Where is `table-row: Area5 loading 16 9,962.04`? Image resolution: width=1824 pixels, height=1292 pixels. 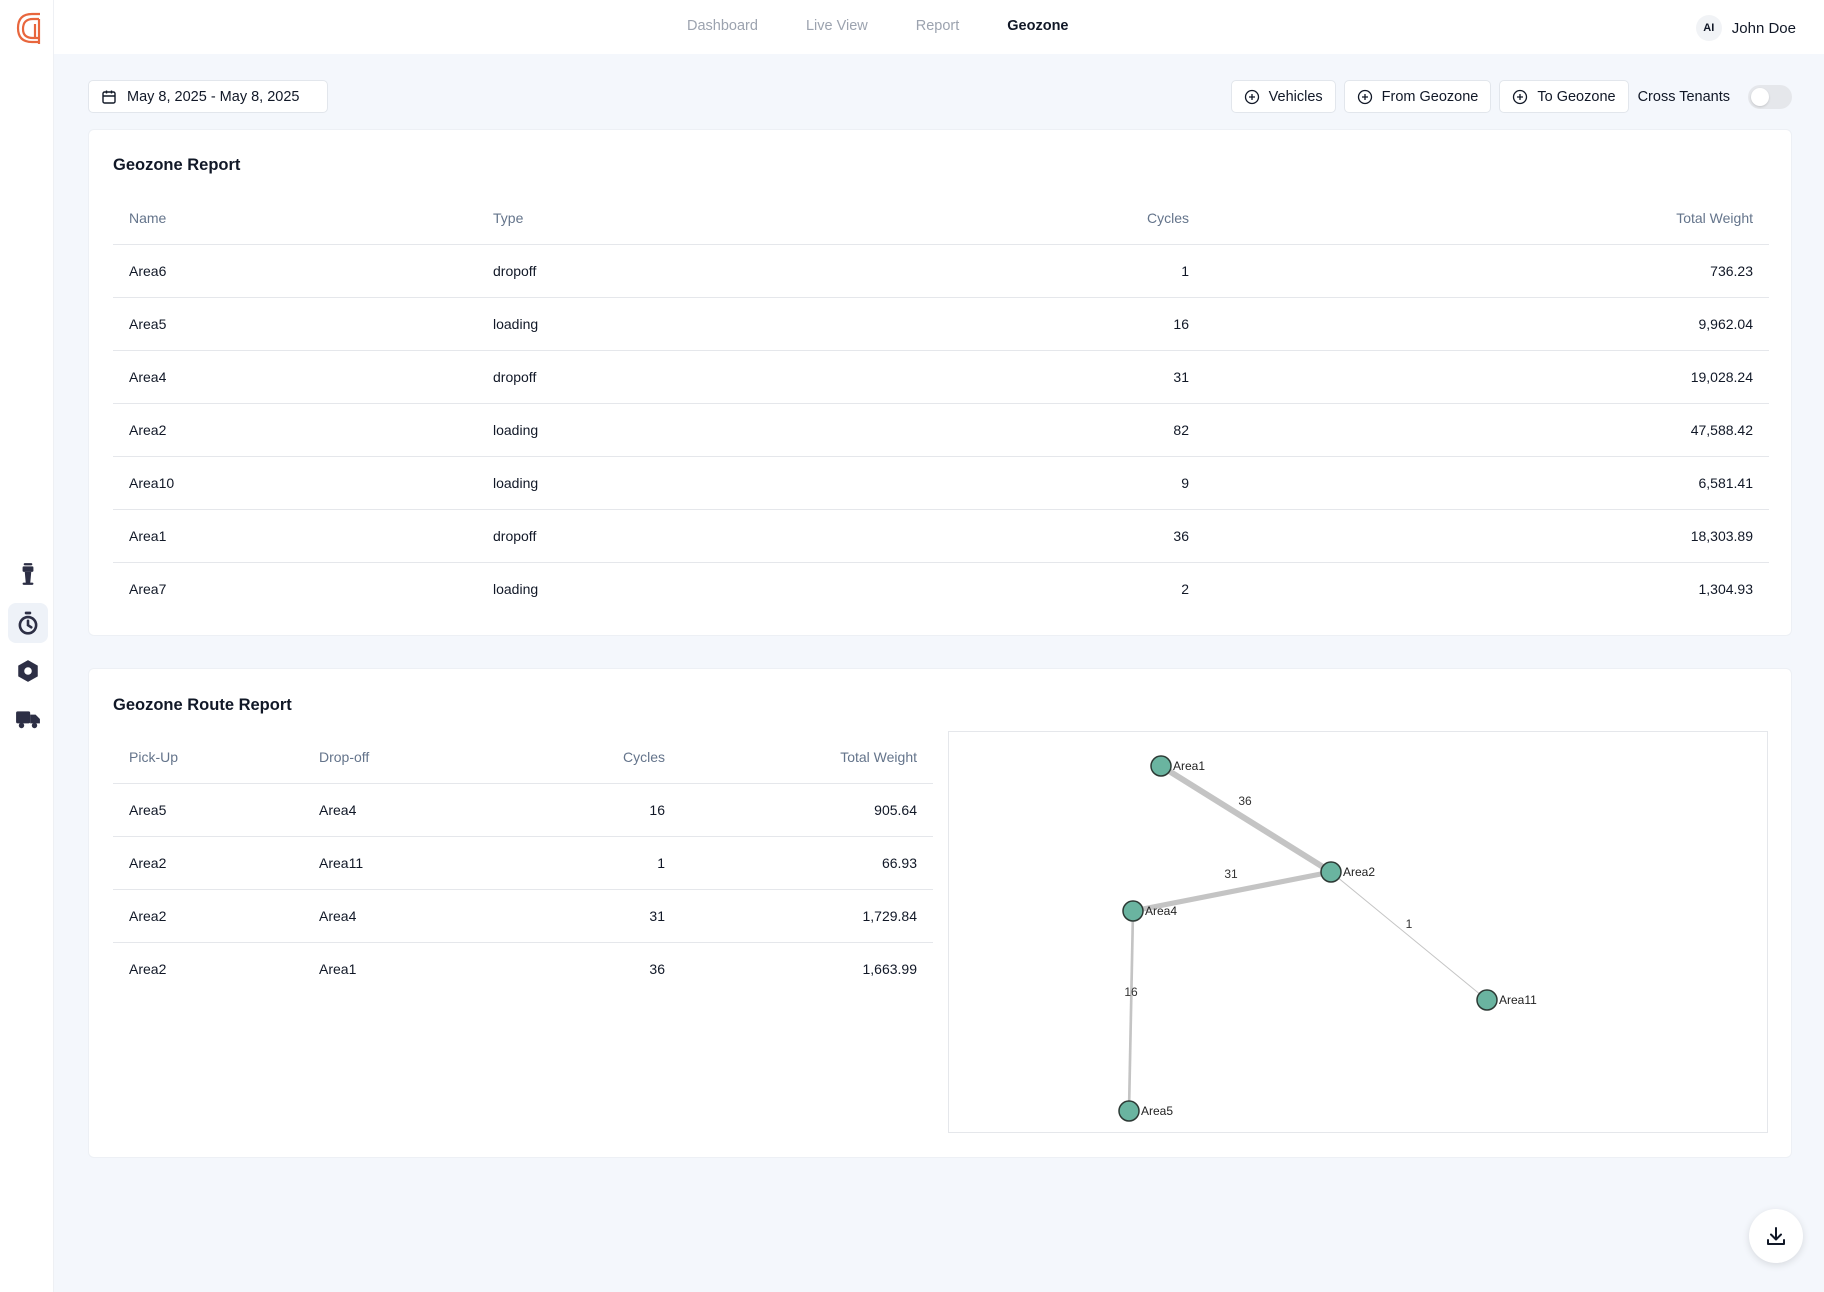
table-row: Area5 loading 16 9,962.04 is located at coordinates (941, 324).